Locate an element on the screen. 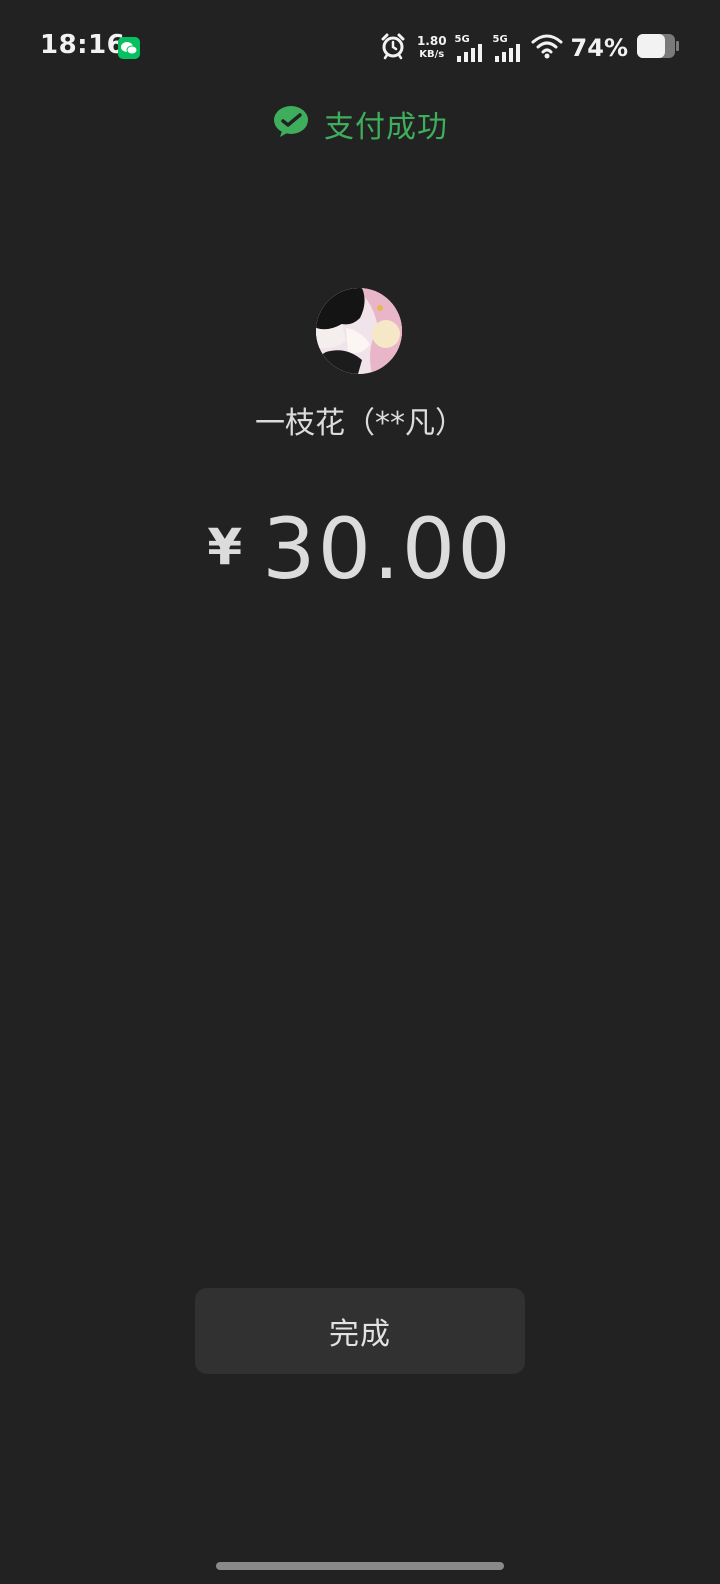 This screenshot has width=720, height=1584. amount-value: 30.00 is located at coordinates (387, 549).